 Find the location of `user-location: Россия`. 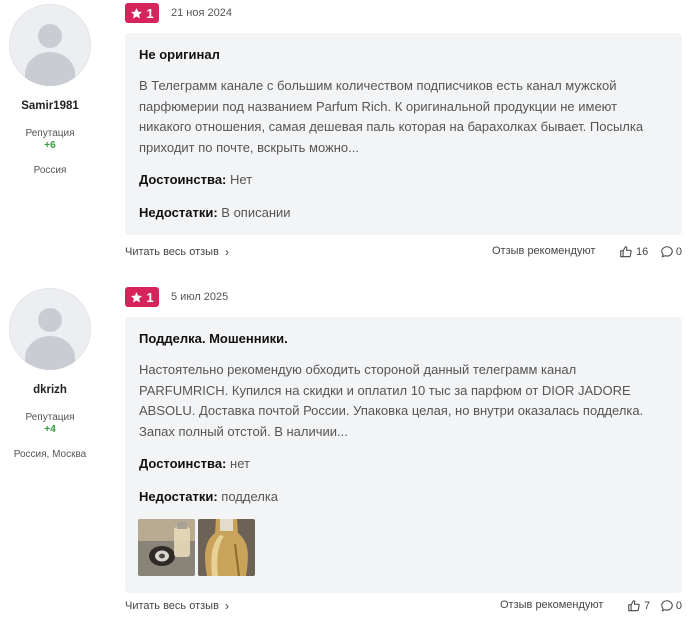

user-location: Россия is located at coordinates (50, 170).